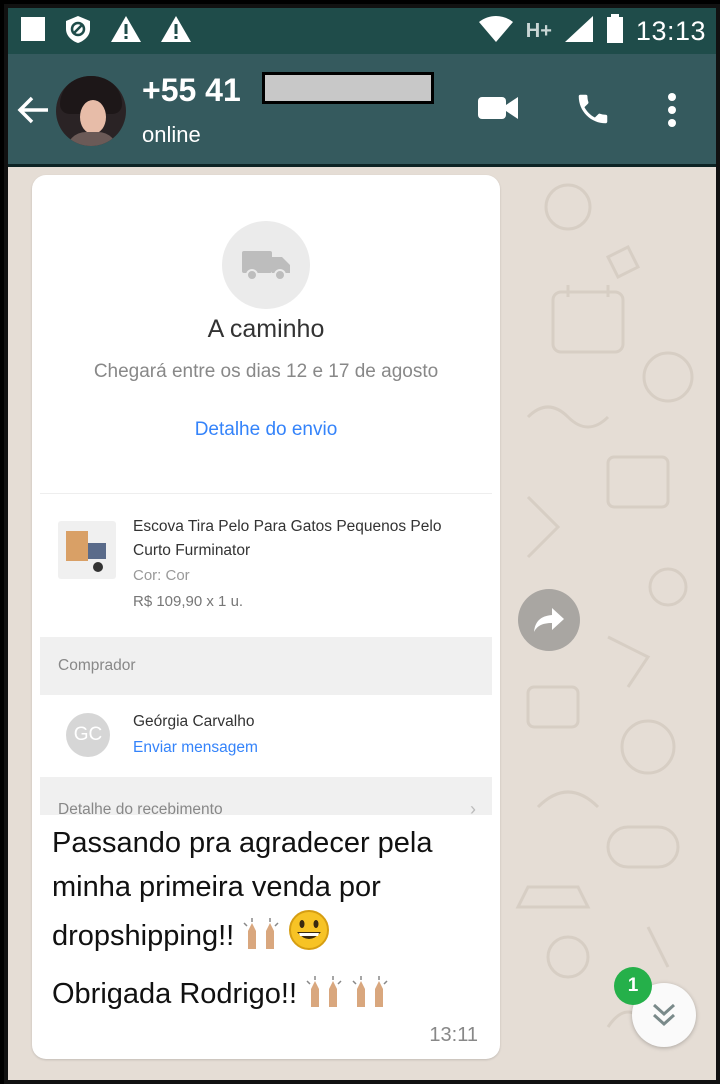 This screenshot has height=1084, width=720. What do you see at coordinates (266, 430) in the screenshot?
I see `shipping-details-link: Detalhe do envio` at bounding box center [266, 430].